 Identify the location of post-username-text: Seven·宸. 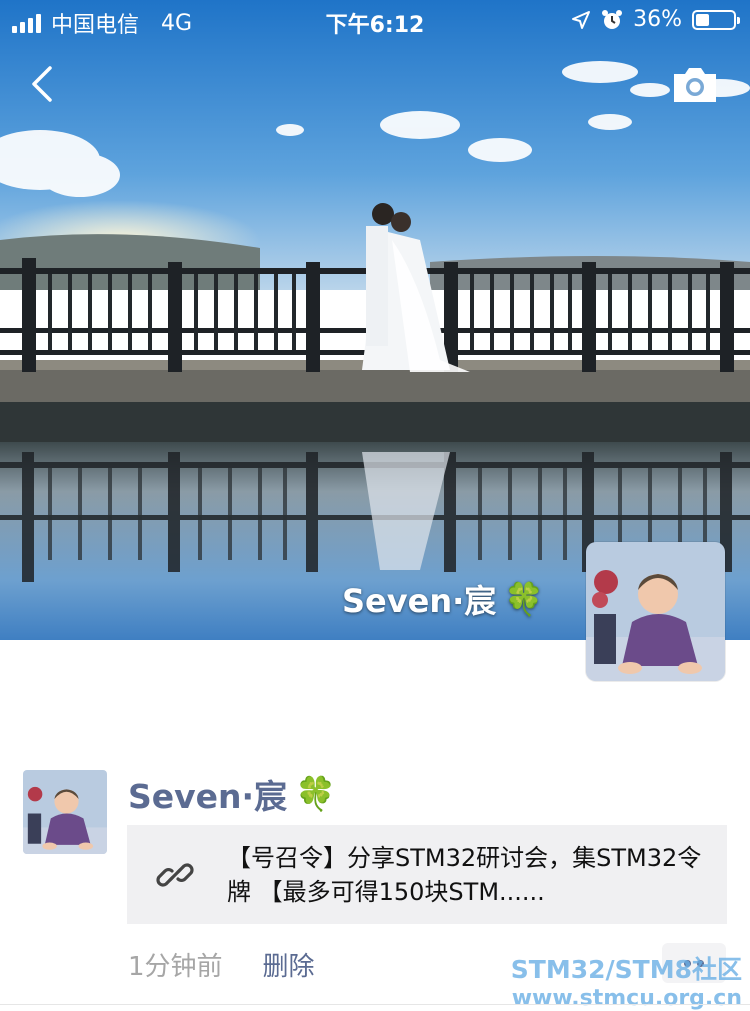
(208, 796).